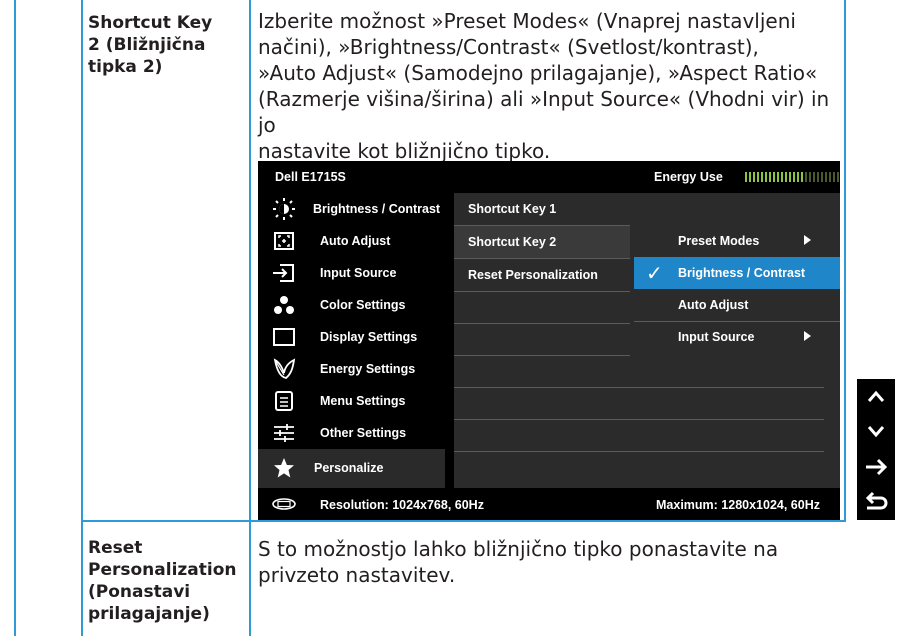 The image size is (898, 636). I want to click on auto-adjust-icon, so click(284, 241).